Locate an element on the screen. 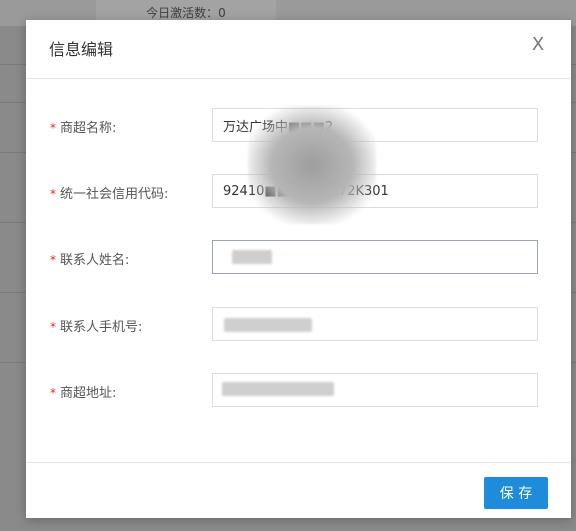 Image resolution: width=576 pixels, height=531 pixels. form-row-store-address: * 商超地址: is located at coordinates (298, 391).